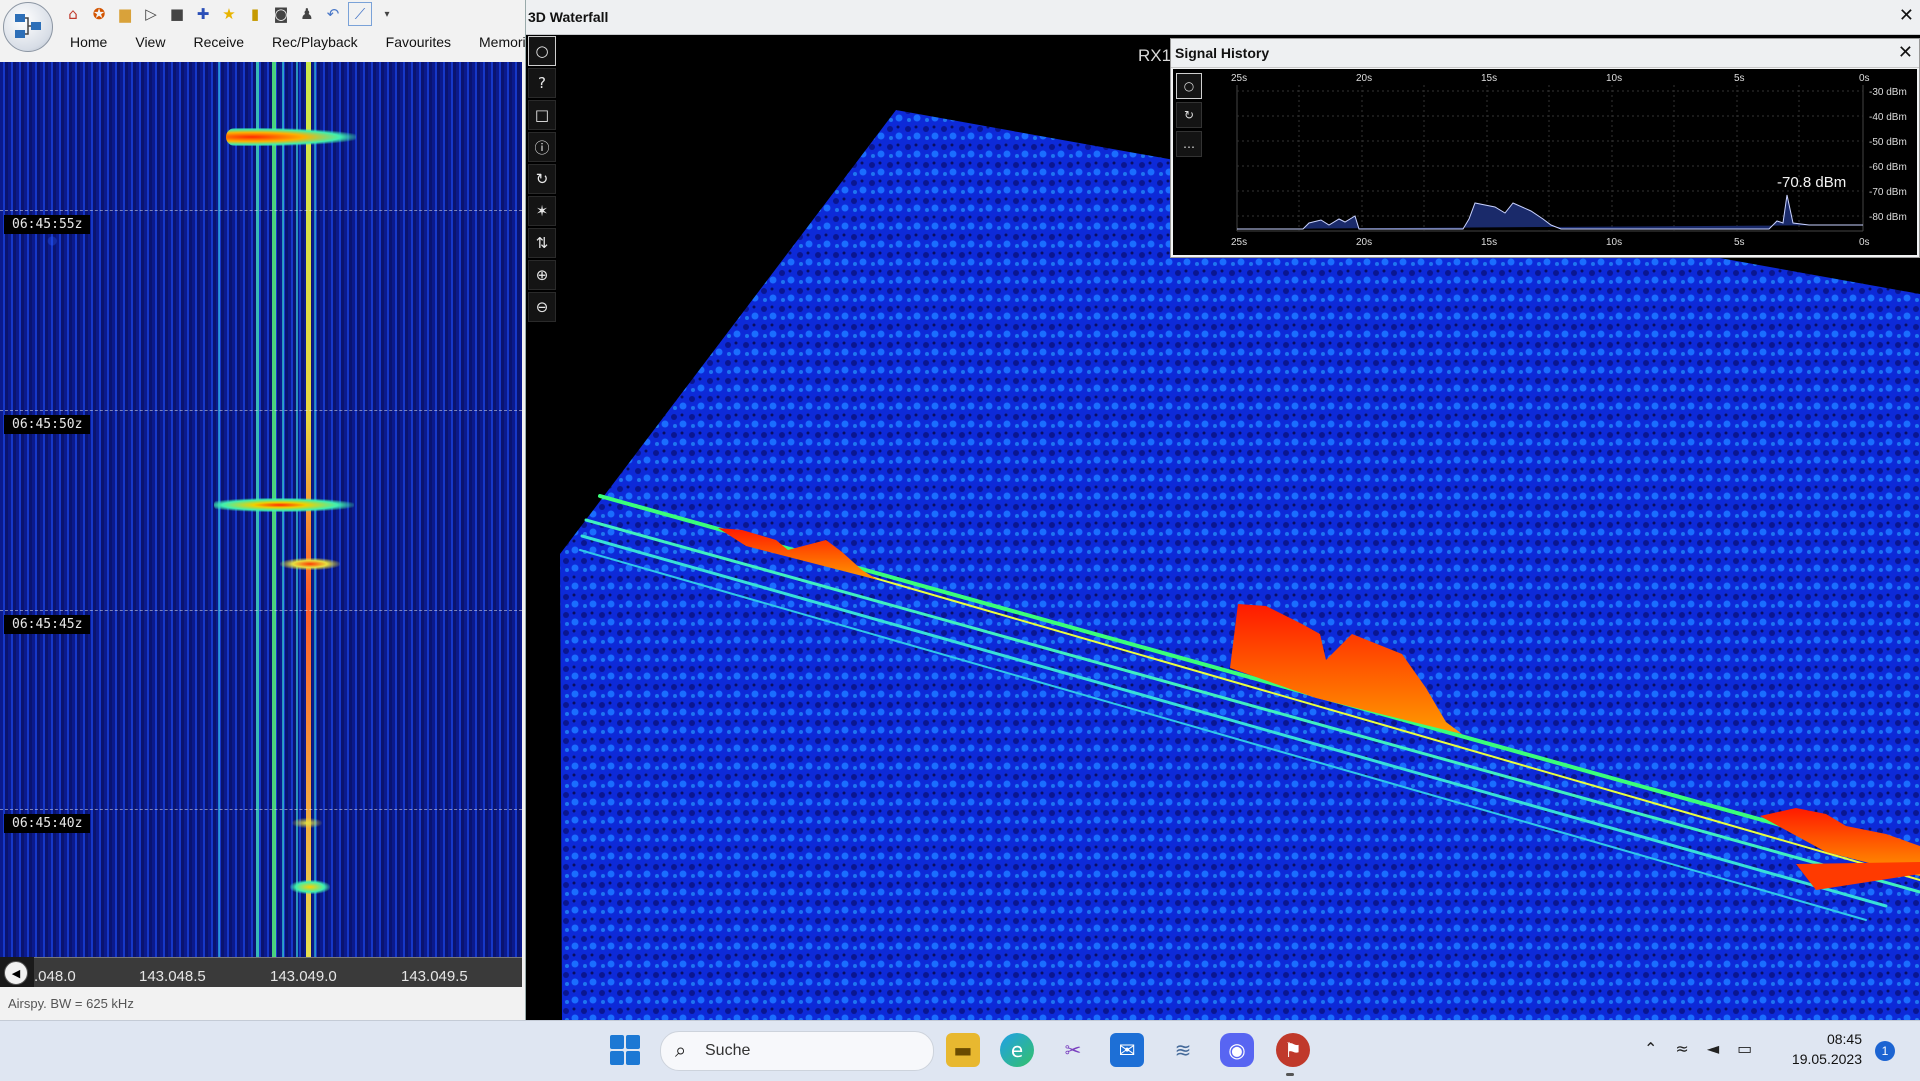  What do you see at coordinates (1550, 78) in the screenshot?
I see `x-axis-top: 25s 20s 15s 10s 5s 0s` at bounding box center [1550, 78].